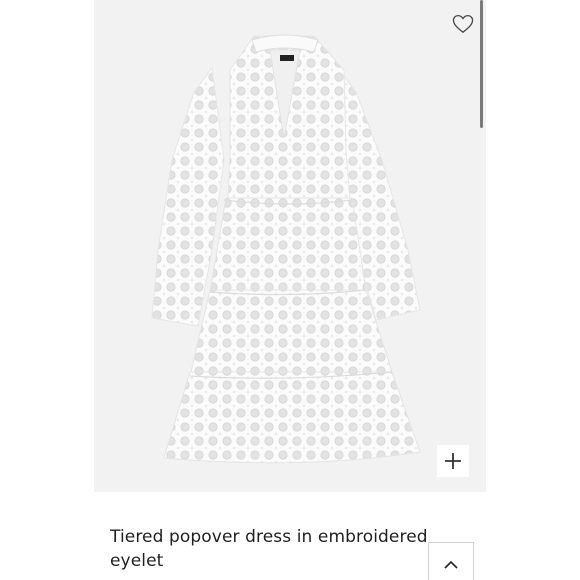  I want to click on zoom-button, so click(453, 461).